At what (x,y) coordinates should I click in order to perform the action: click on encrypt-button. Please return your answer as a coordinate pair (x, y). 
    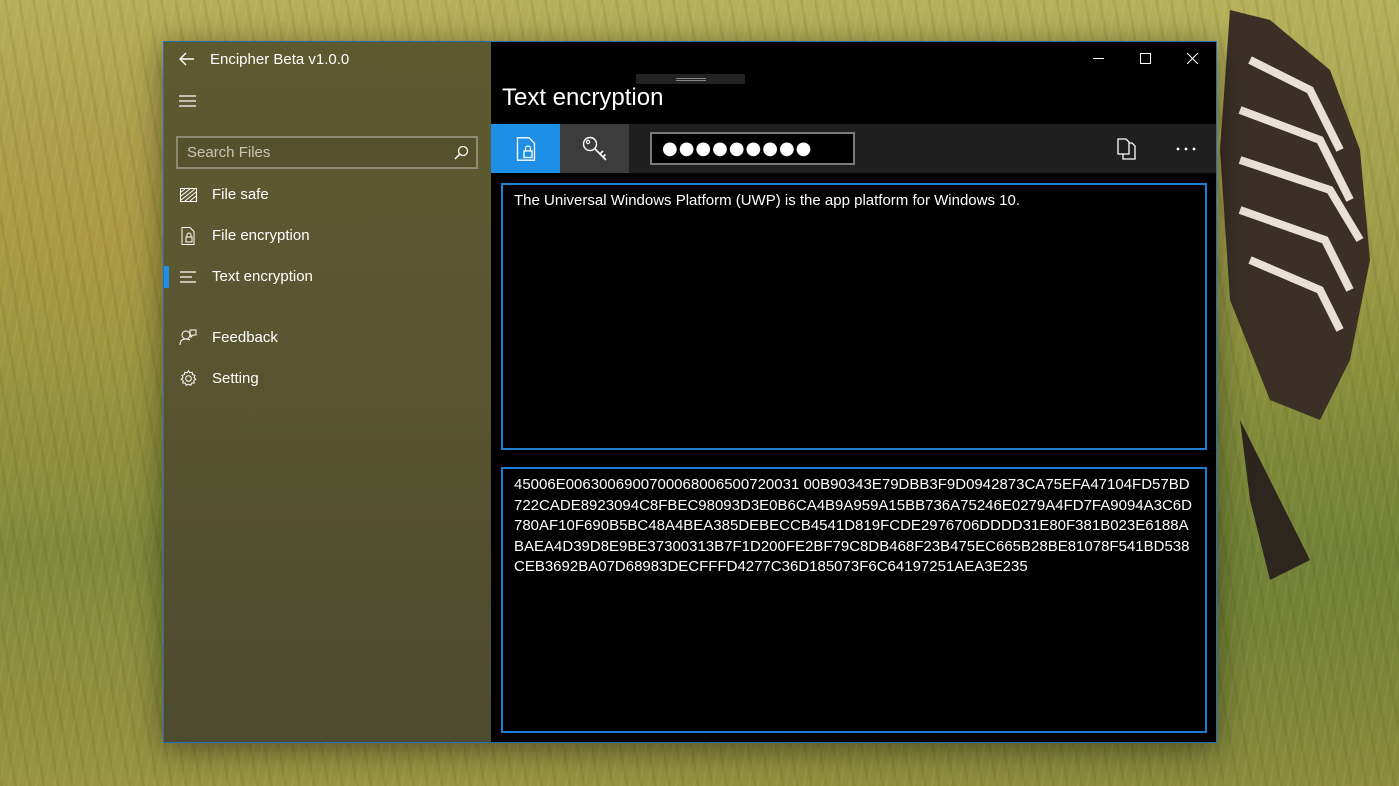
    Looking at the image, I should click on (525, 148).